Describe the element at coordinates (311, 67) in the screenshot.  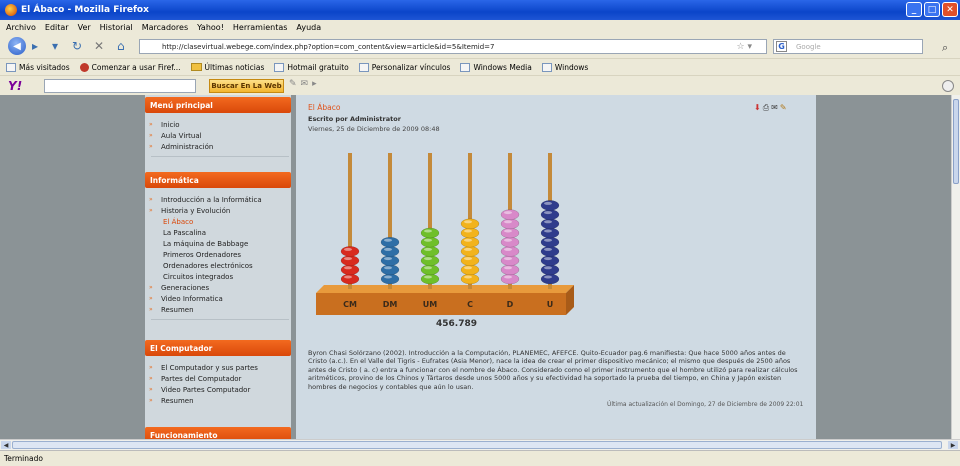
I see `bookmark-hotmail: Hotmail gratuito` at that location.